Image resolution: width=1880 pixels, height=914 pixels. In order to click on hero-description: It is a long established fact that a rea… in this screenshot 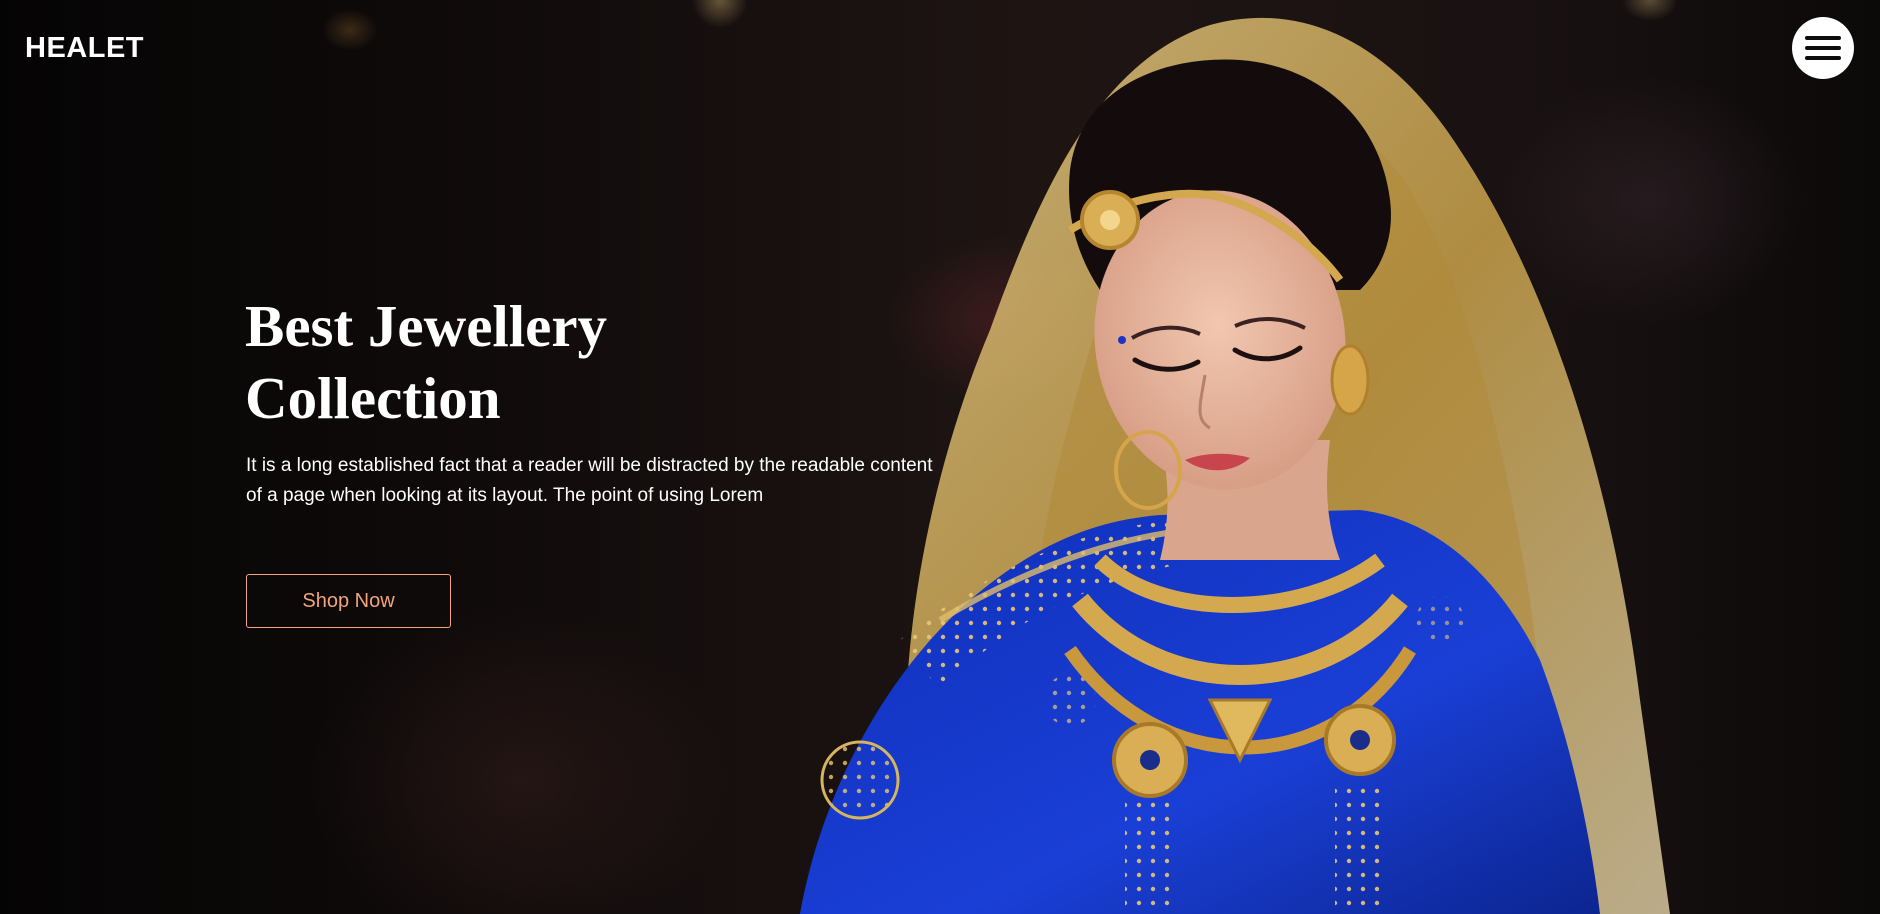, I will do `click(589, 480)`.